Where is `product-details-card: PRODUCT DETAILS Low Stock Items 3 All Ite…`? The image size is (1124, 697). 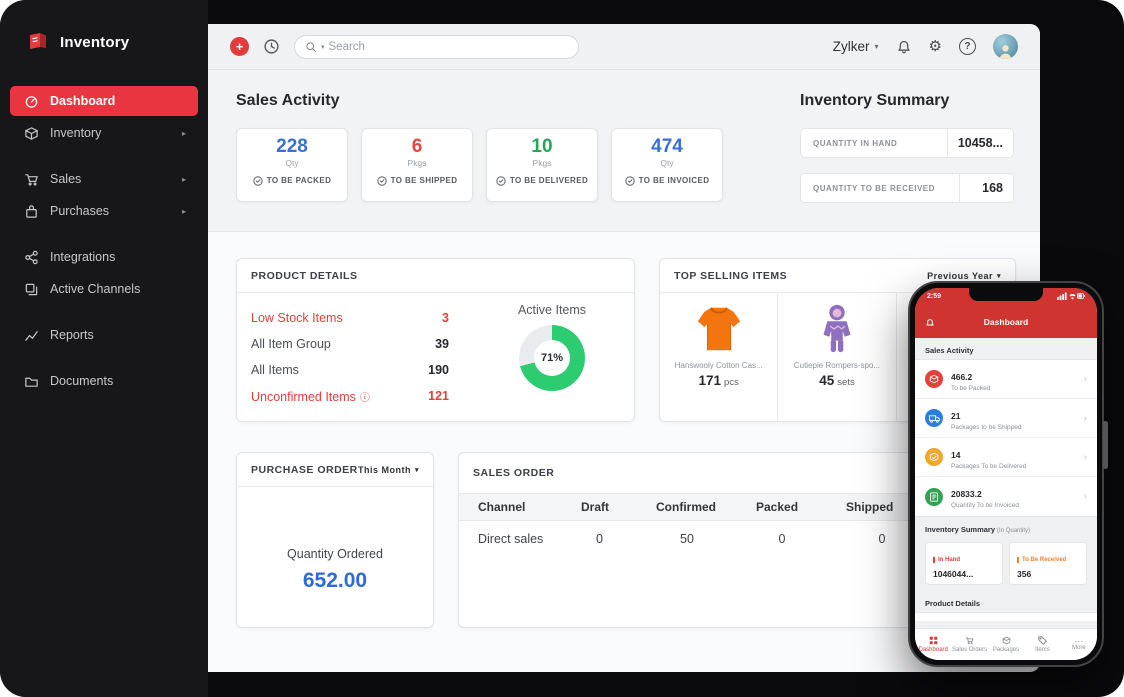 product-details-card: PRODUCT DETAILS Low Stock Items 3 All Ite… is located at coordinates (435, 340).